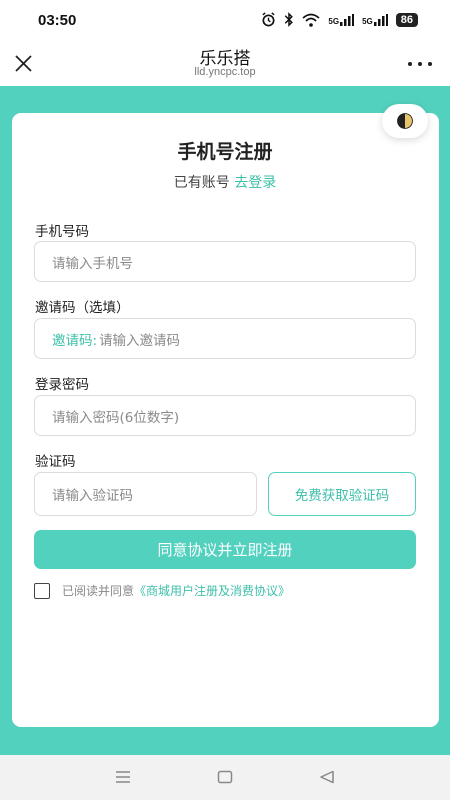 The image size is (450, 800). Describe the element at coordinates (201, 183) in the screenshot. I see `has-account-text: 已有账号` at that location.